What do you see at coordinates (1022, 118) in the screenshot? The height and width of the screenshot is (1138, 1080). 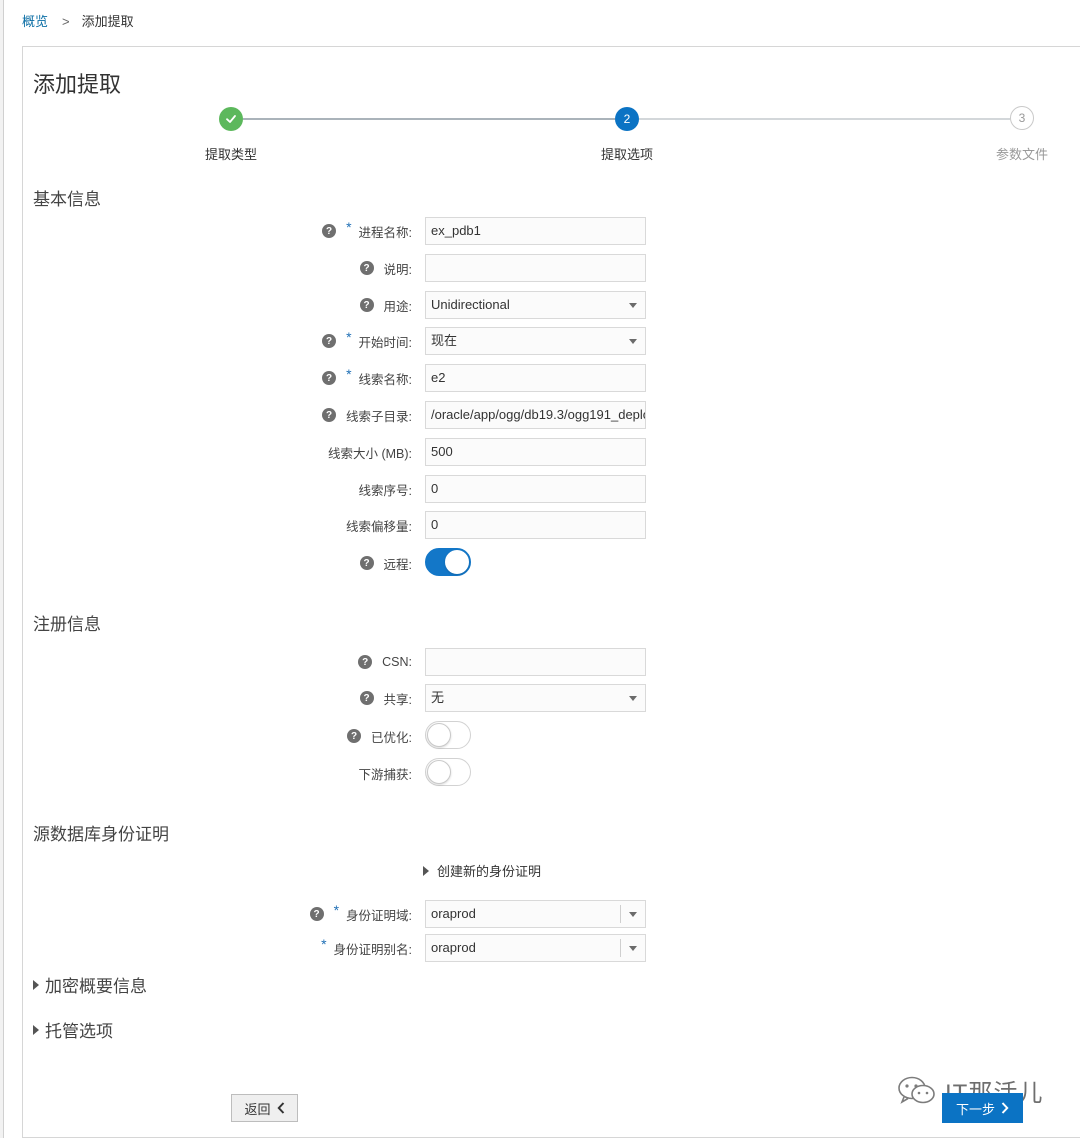 I see `step-3-circle: 3` at bounding box center [1022, 118].